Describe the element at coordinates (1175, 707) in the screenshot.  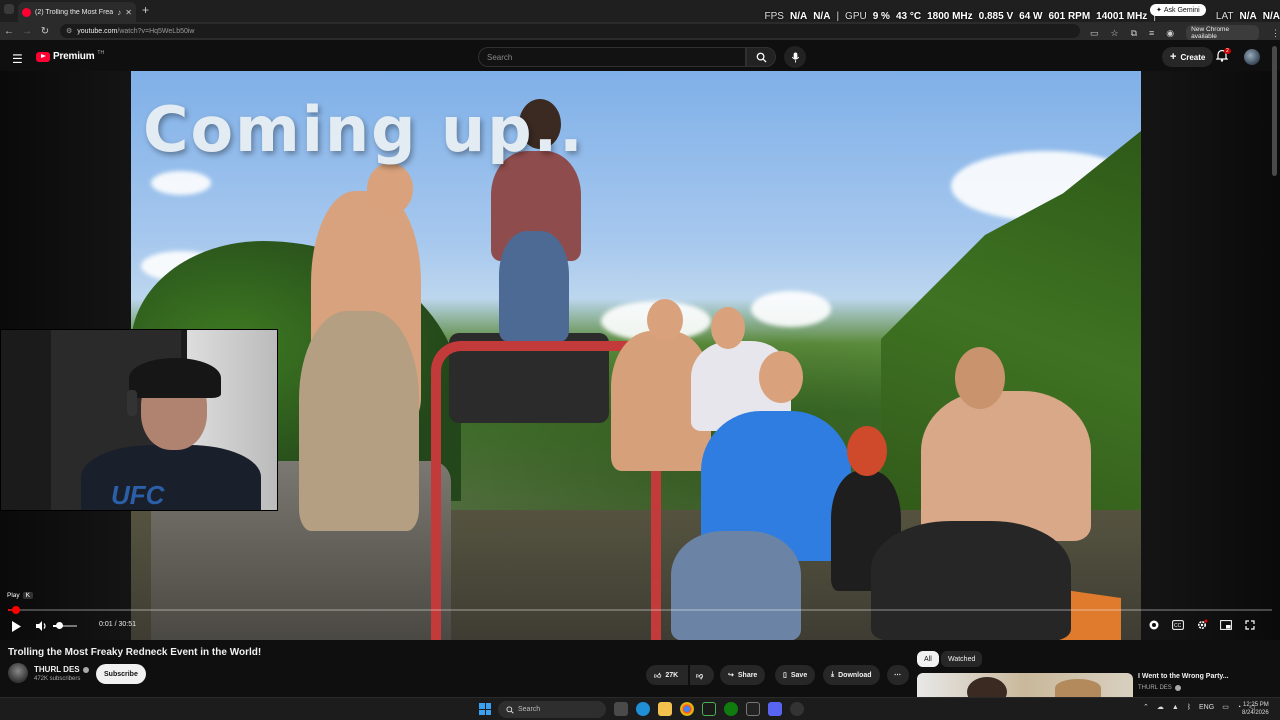
I see `tray-app-icon: ▲` at that location.